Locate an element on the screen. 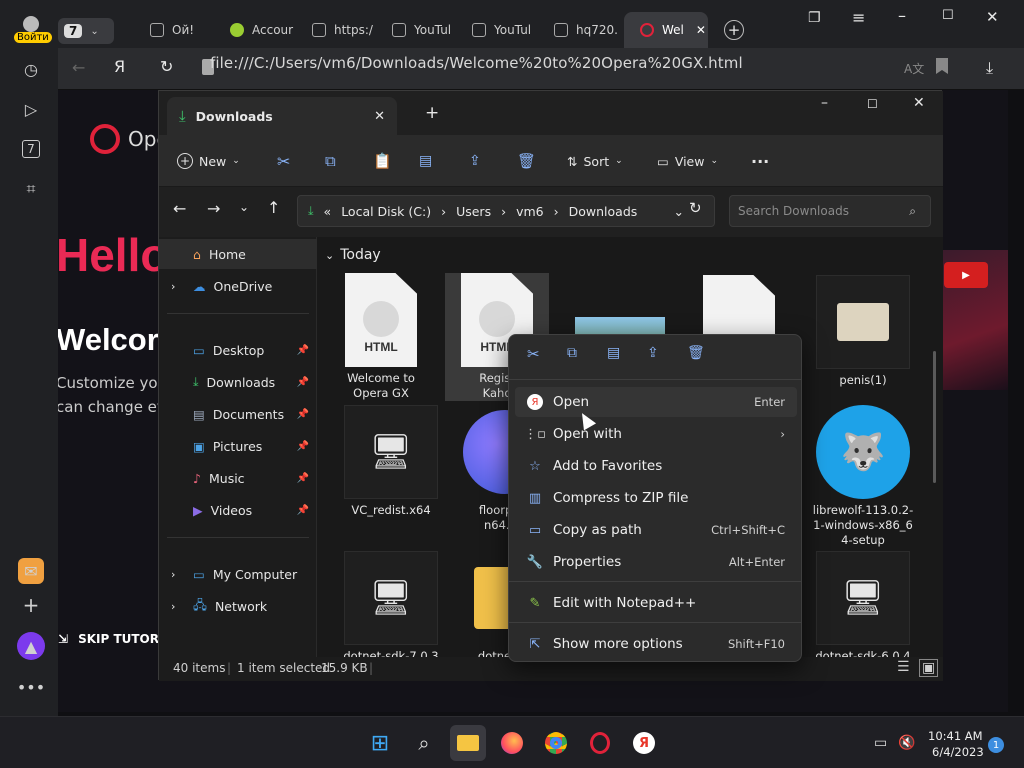 Image resolution: width=1024 pixels, height=768 pixels. refresh-icon: ↻ is located at coordinates (695, 208).